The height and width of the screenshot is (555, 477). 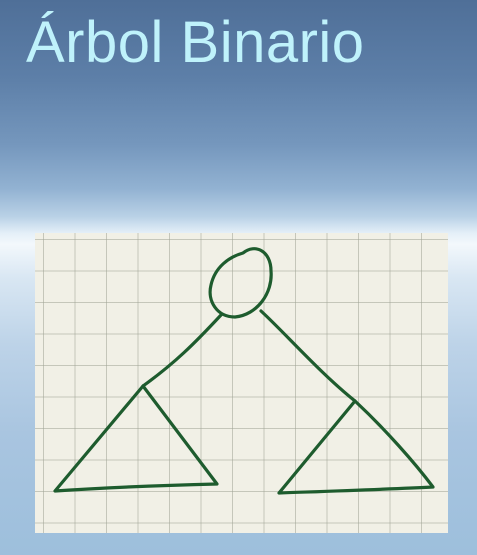 I want to click on root-node-circle, so click(x=240, y=283).